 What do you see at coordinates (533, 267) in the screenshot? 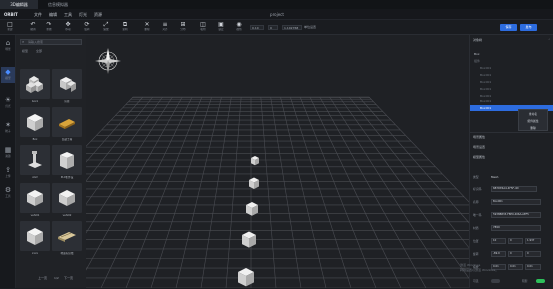
I see `scale-z-field: 0.01` at bounding box center [533, 267].